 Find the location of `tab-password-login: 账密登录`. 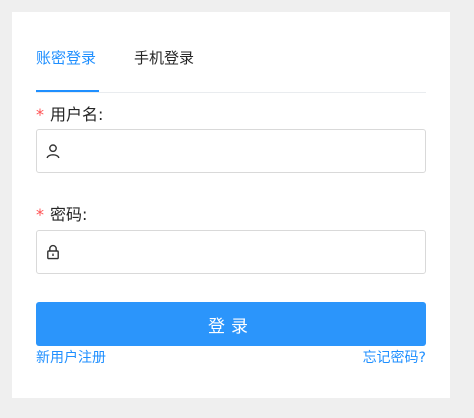

tab-password-login: 账密登录 is located at coordinates (66, 58).